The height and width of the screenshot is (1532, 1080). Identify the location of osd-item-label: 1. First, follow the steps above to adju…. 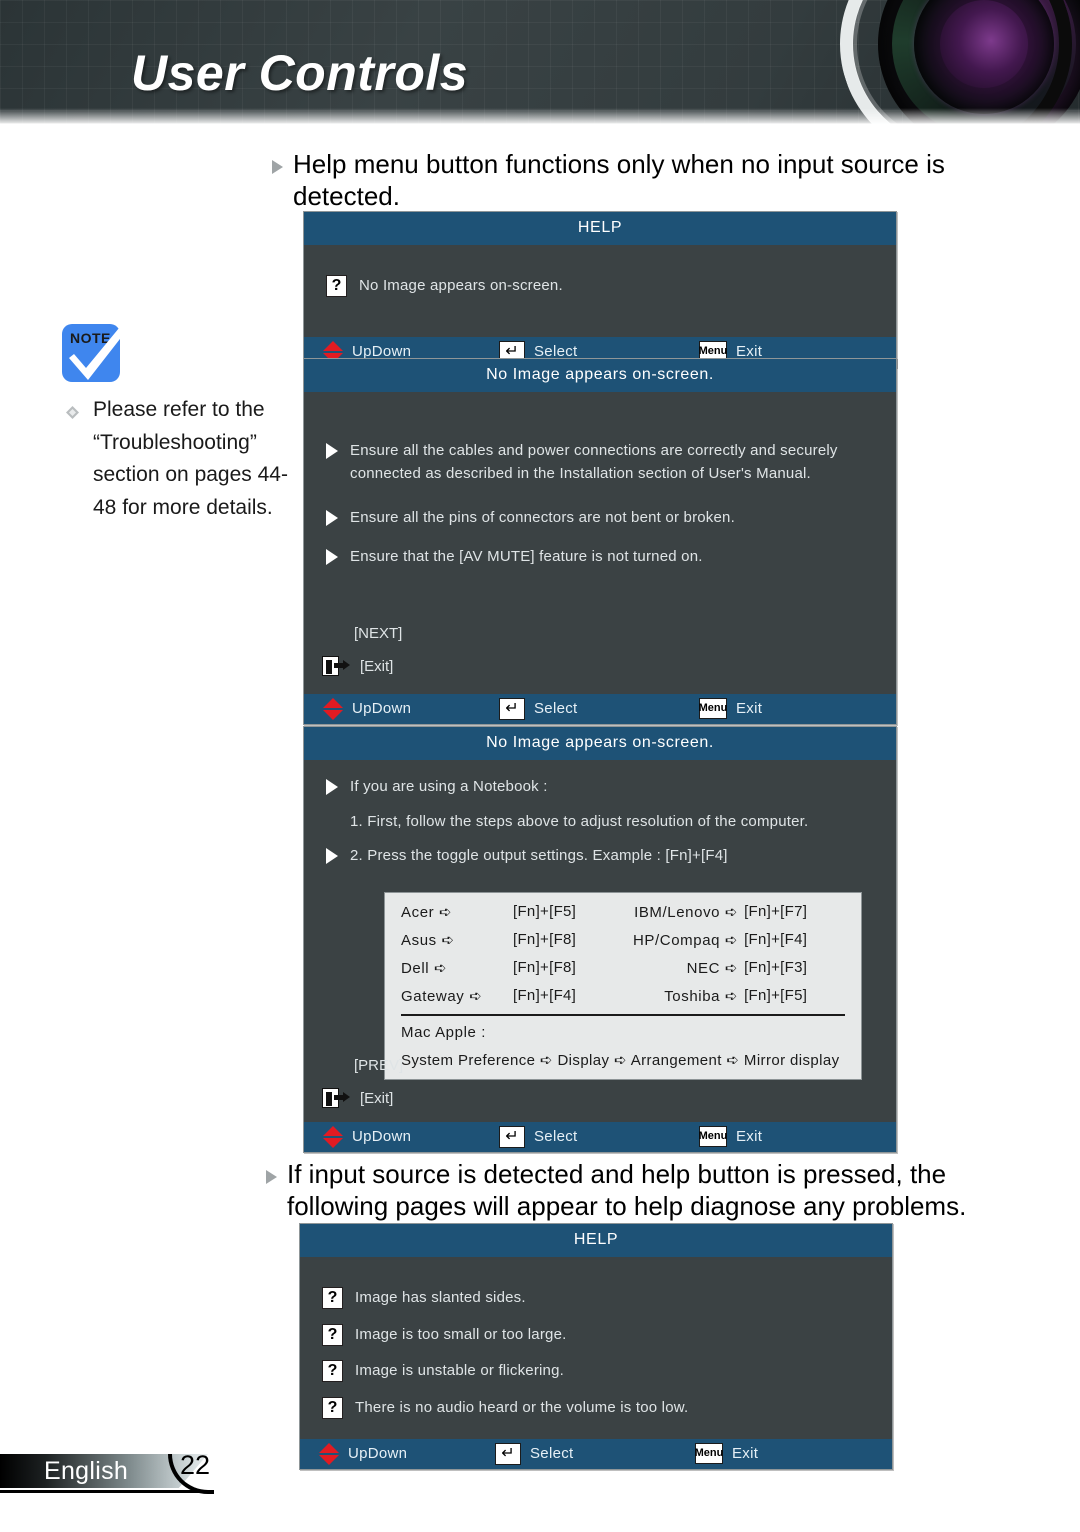
(579, 821).